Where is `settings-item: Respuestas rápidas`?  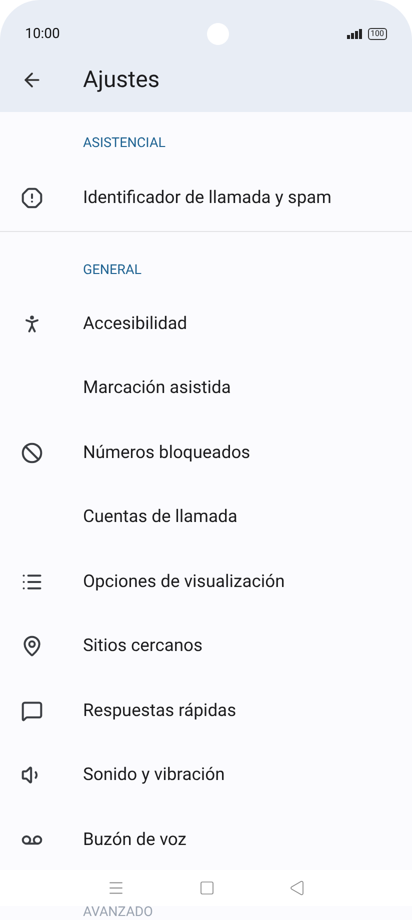
settings-item: Respuestas rápidas is located at coordinates (206, 710).